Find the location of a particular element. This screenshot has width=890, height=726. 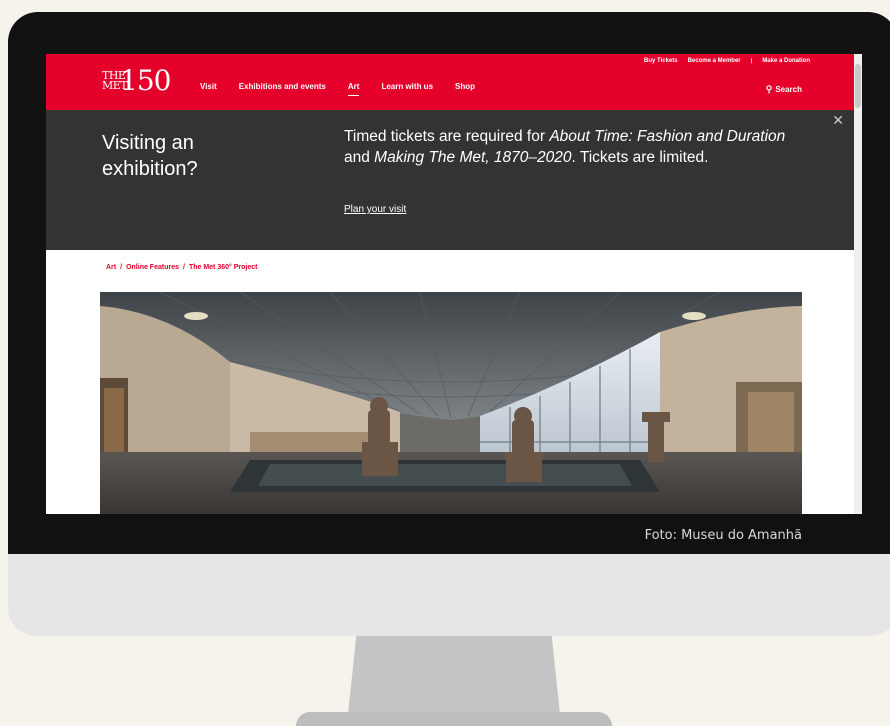

search-icon: ⚲ is located at coordinates (769, 89).